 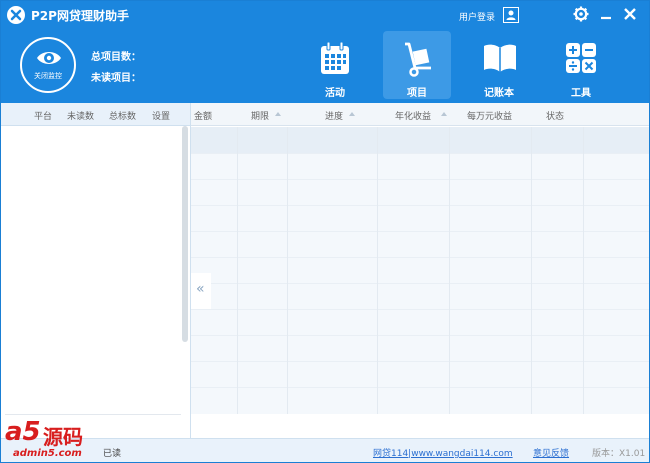 I want to click on tab-tools: 工具, so click(x=581, y=65).